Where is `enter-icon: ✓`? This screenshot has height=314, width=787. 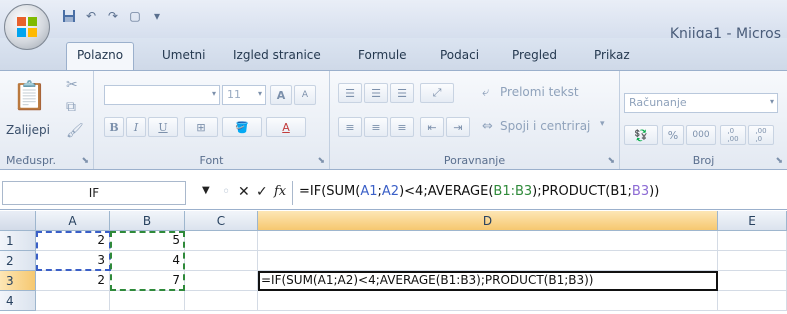 enter-icon: ✓ is located at coordinates (262, 192).